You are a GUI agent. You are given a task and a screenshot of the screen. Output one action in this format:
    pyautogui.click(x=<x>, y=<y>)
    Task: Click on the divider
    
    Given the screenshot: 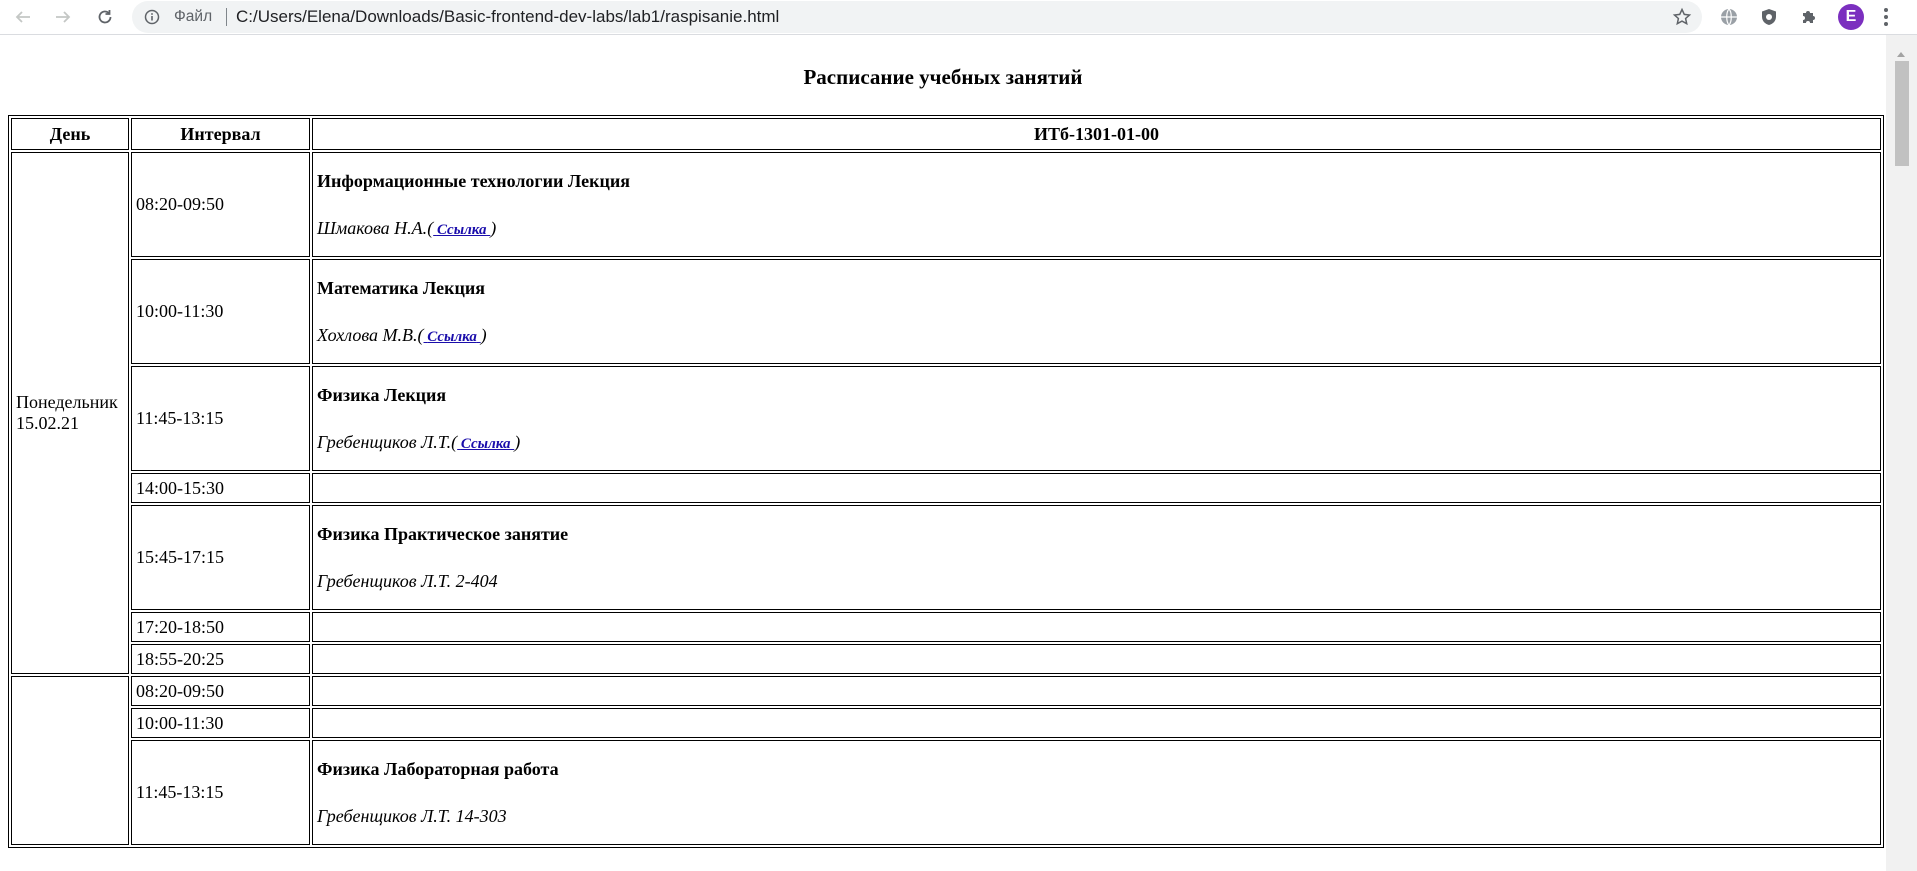 What is the action you would take?
    pyautogui.click(x=226, y=17)
    